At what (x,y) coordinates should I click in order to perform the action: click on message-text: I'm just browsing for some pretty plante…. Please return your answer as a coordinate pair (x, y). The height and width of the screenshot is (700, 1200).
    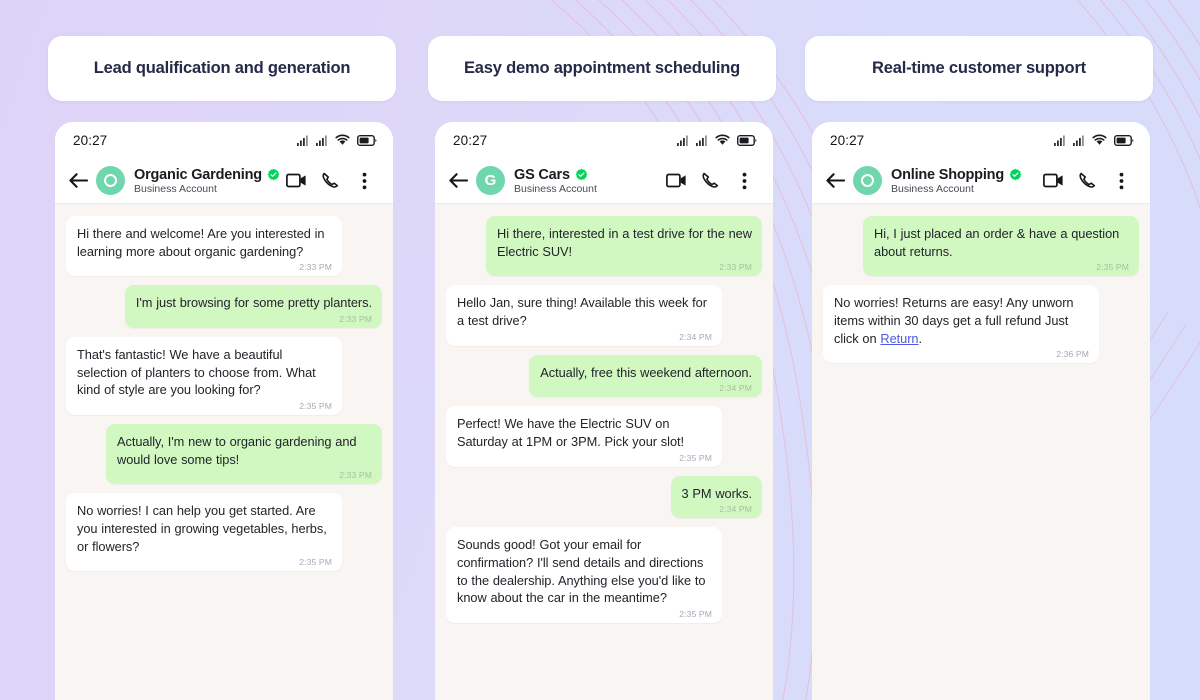
    Looking at the image, I should click on (253, 303).